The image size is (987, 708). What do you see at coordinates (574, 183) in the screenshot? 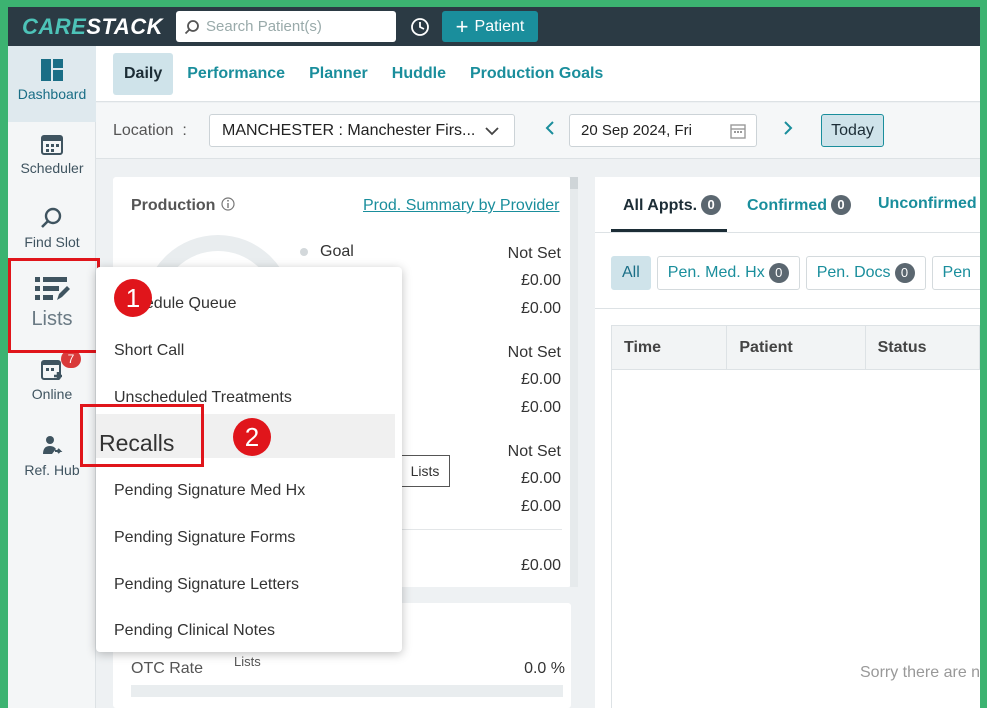
I see `scrollbar-thumb` at bounding box center [574, 183].